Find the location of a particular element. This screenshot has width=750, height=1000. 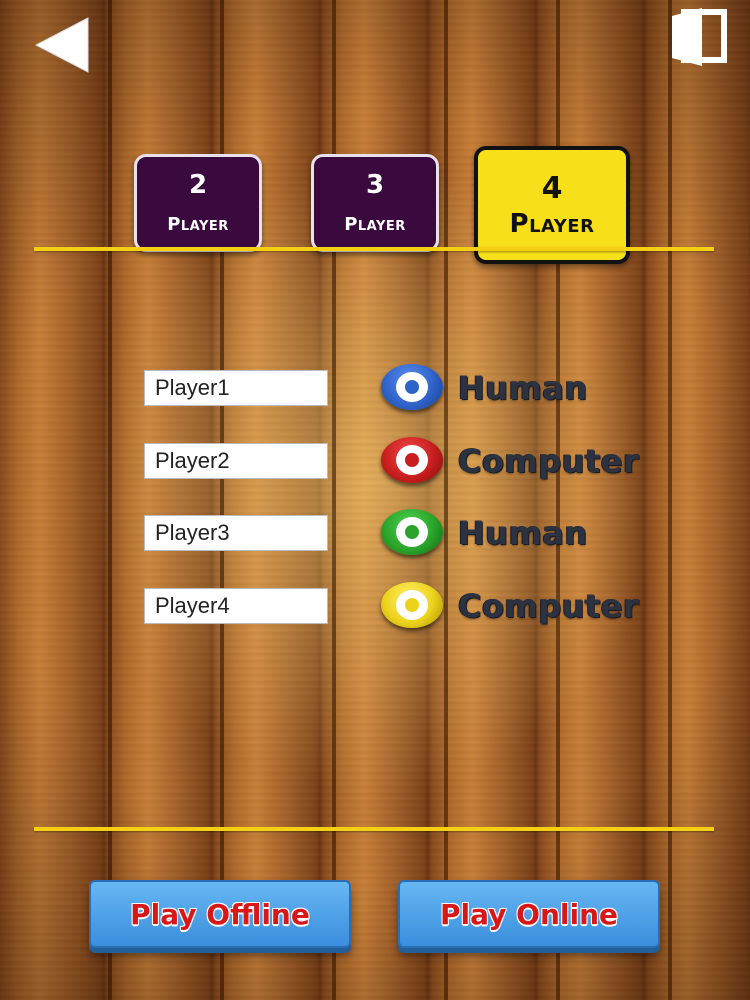

player-row-4: Player4 Computer is located at coordinates (375, 606).